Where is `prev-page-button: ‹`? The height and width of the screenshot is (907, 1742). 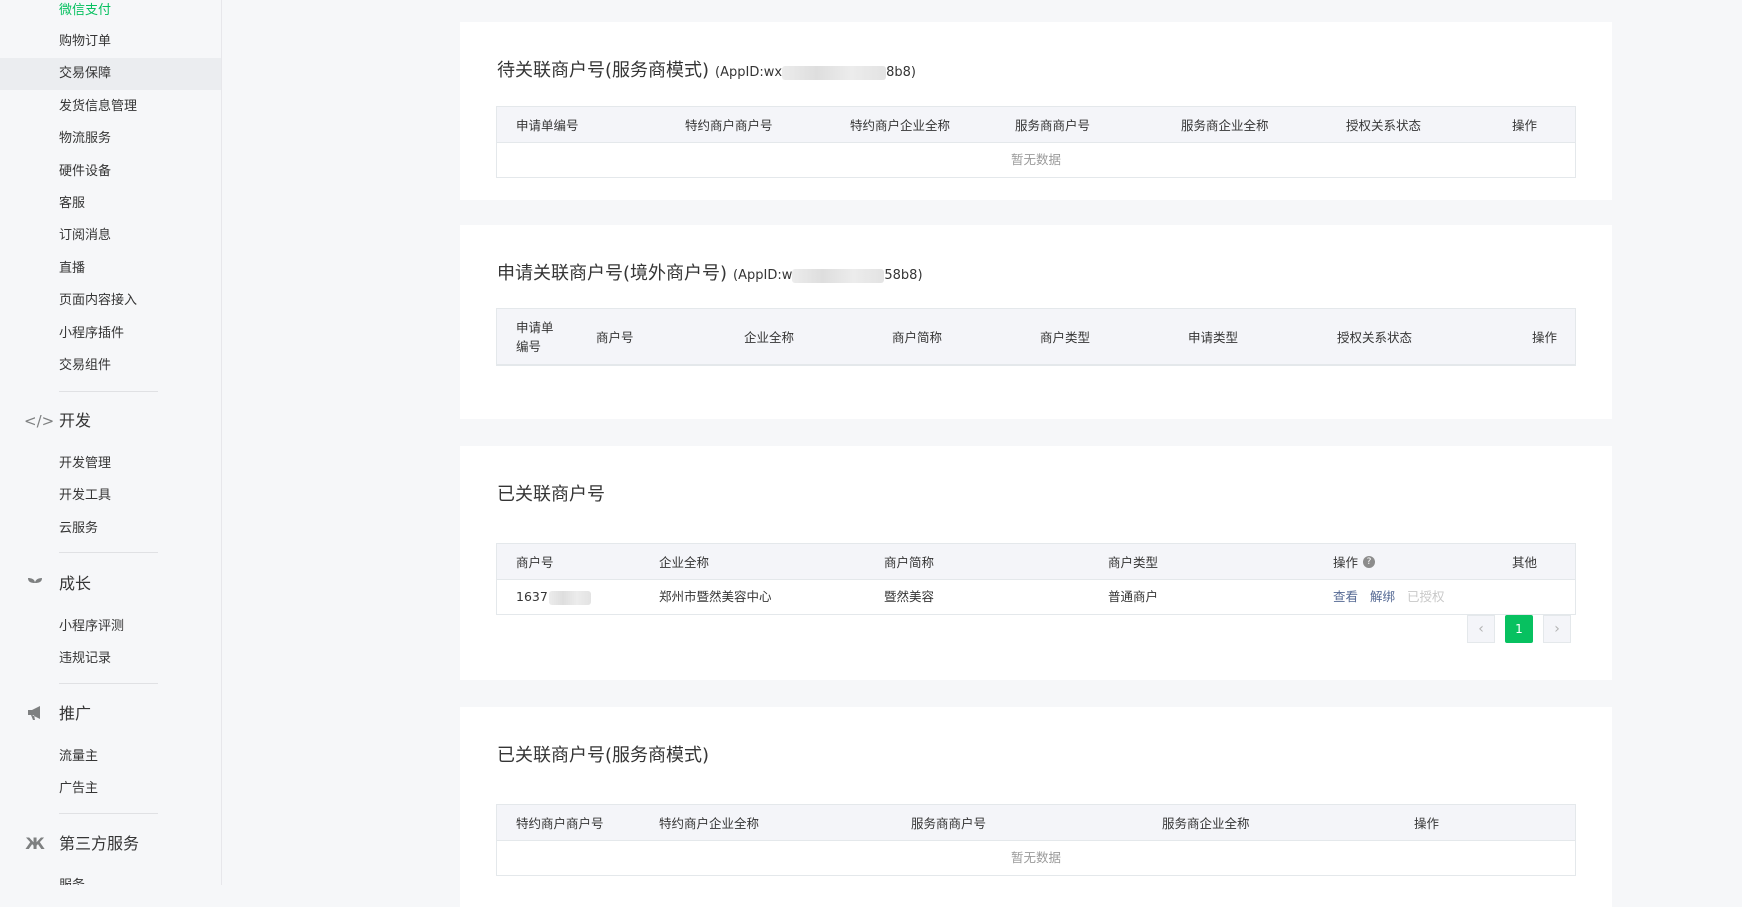
prev-page-button: ‹ is located at coordinates (1481, 629).